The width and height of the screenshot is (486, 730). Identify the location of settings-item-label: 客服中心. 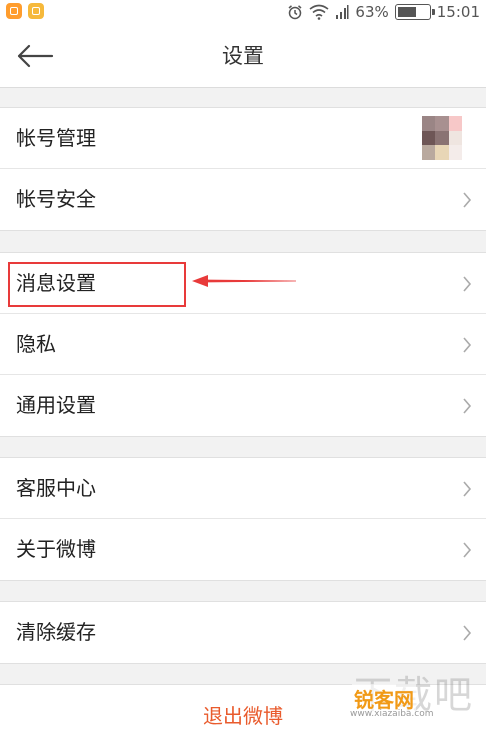
(56, 488).